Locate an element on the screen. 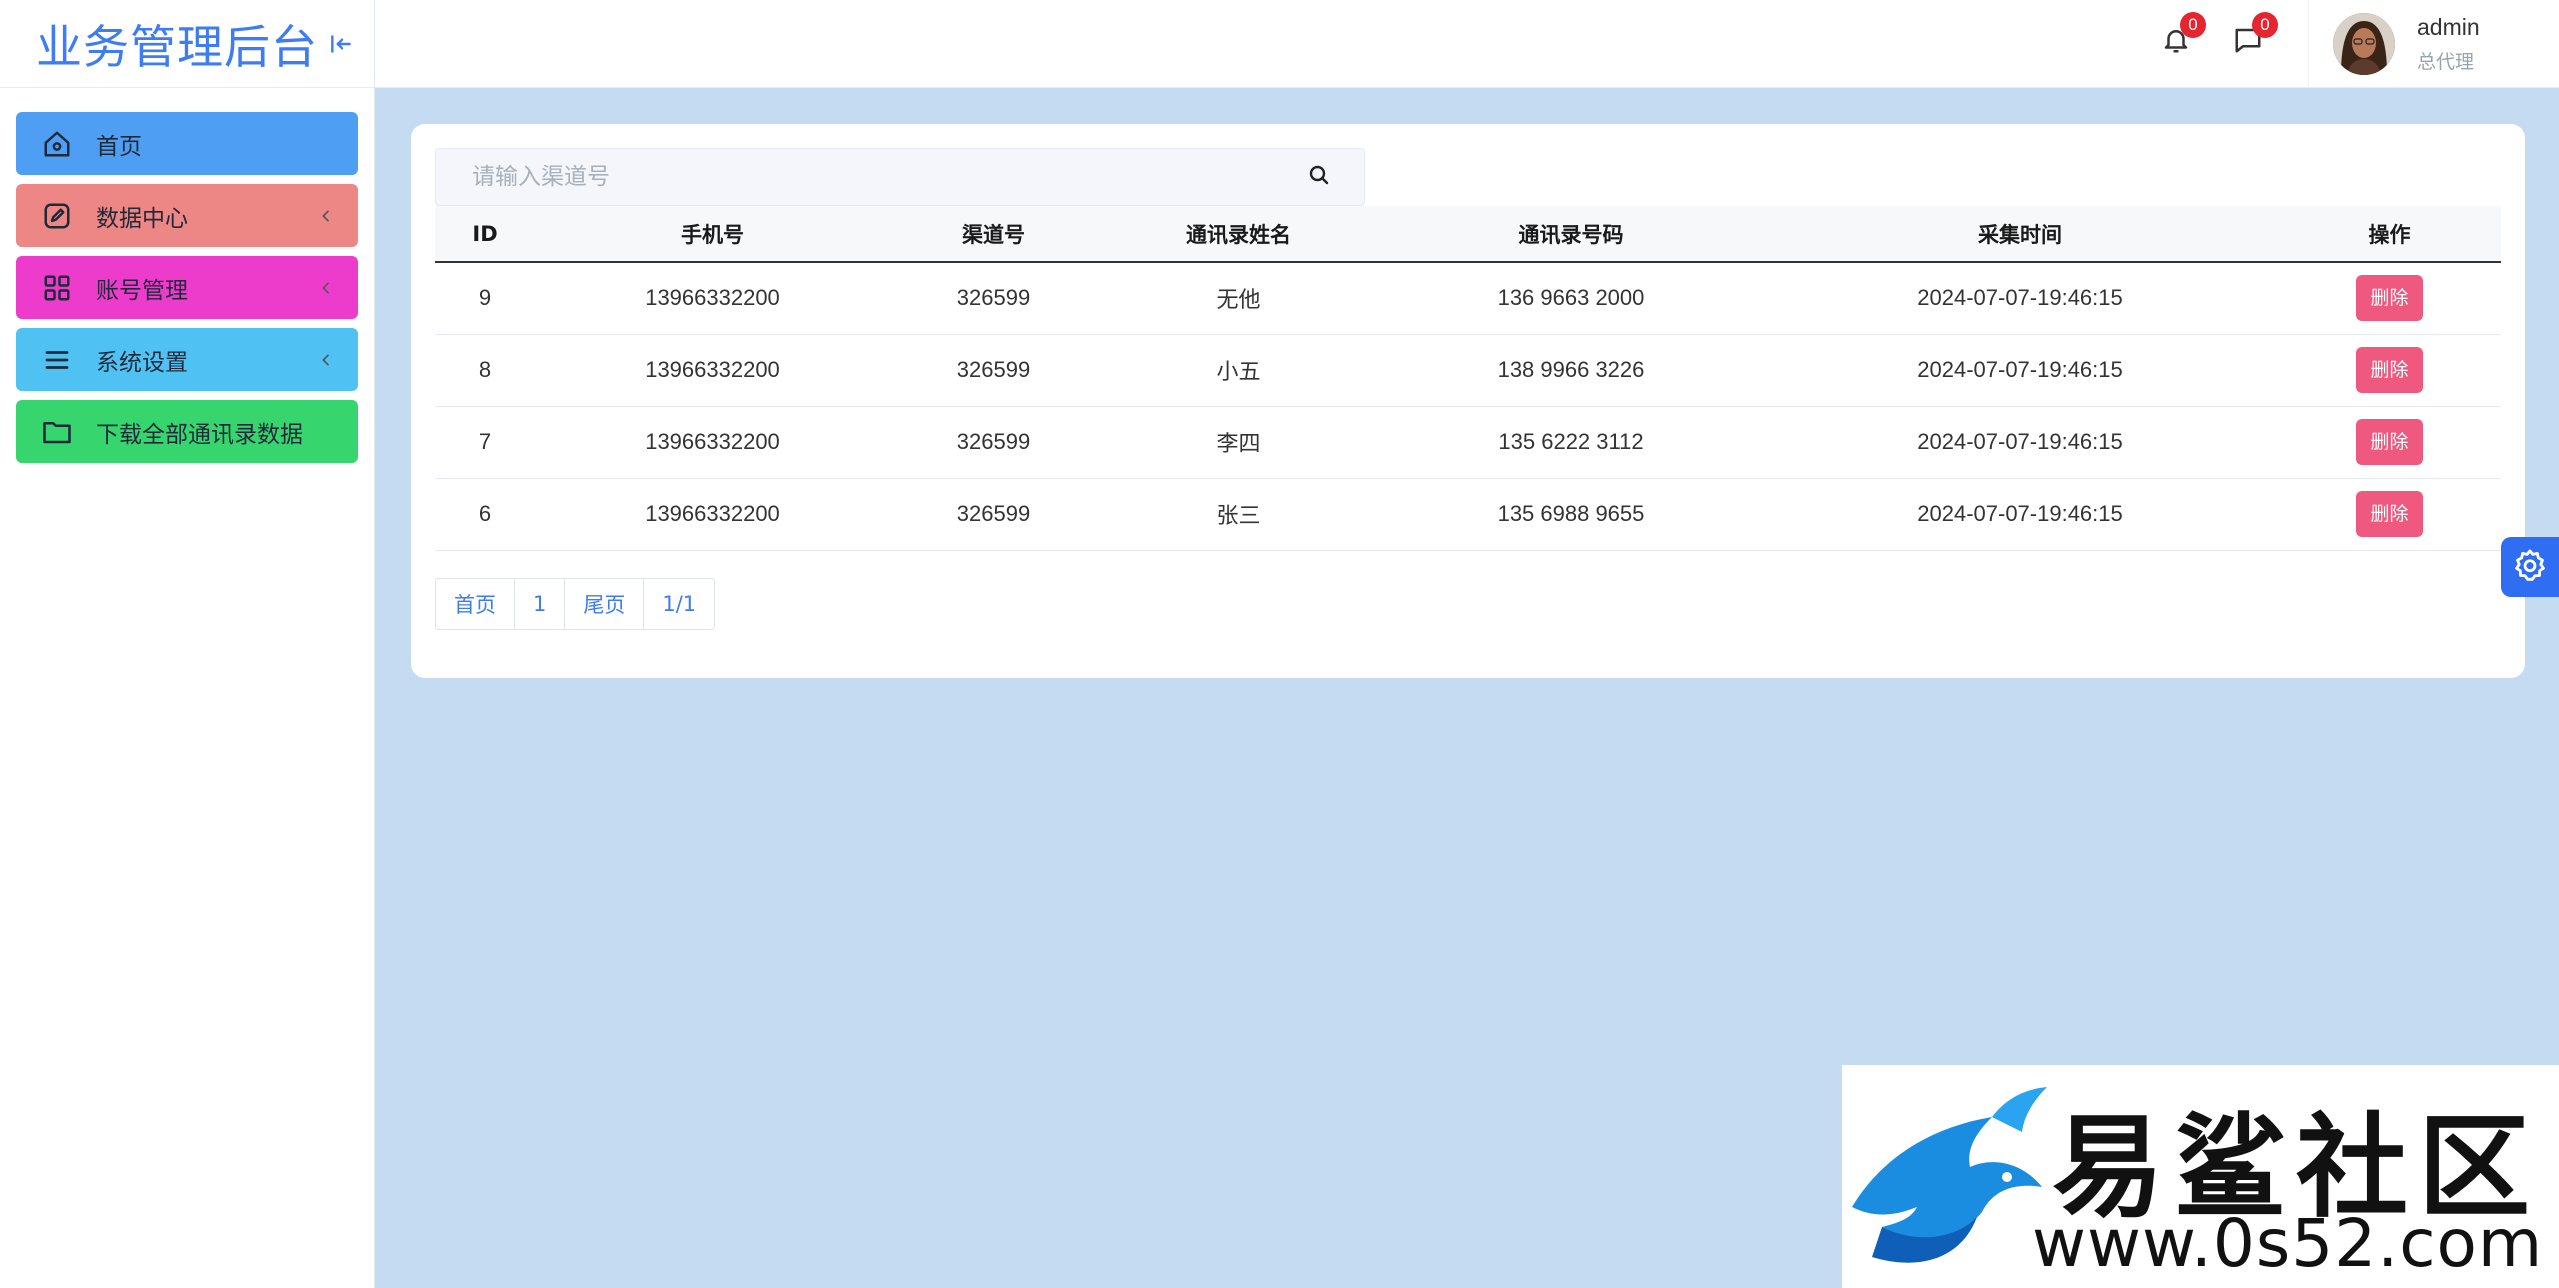  user-menu: admin 总代理 is located at coordinates (2433, 44).